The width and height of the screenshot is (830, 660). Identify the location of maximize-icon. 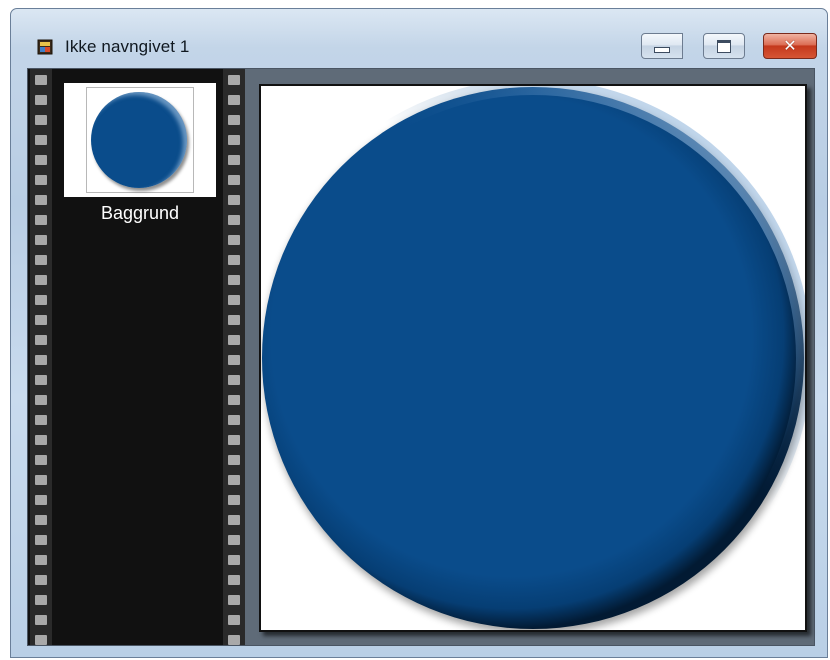
(724, 46).